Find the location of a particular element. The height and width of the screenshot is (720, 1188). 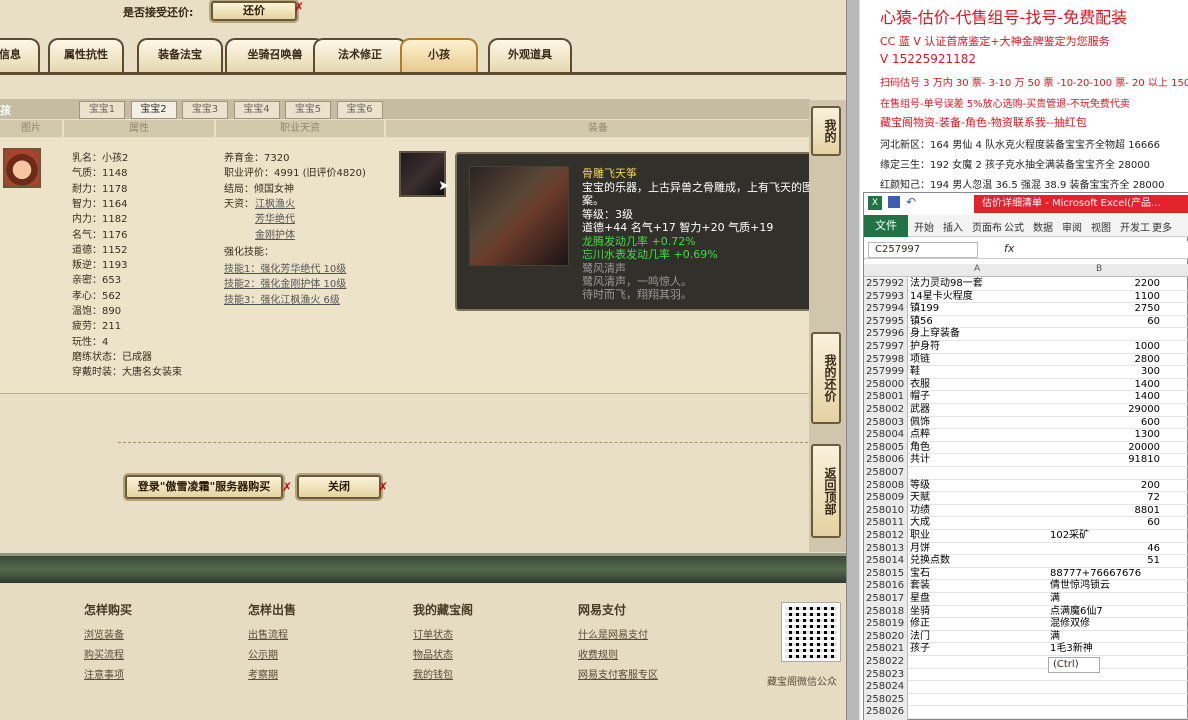

row-number: 258024 is located at coordinates (886, 687).